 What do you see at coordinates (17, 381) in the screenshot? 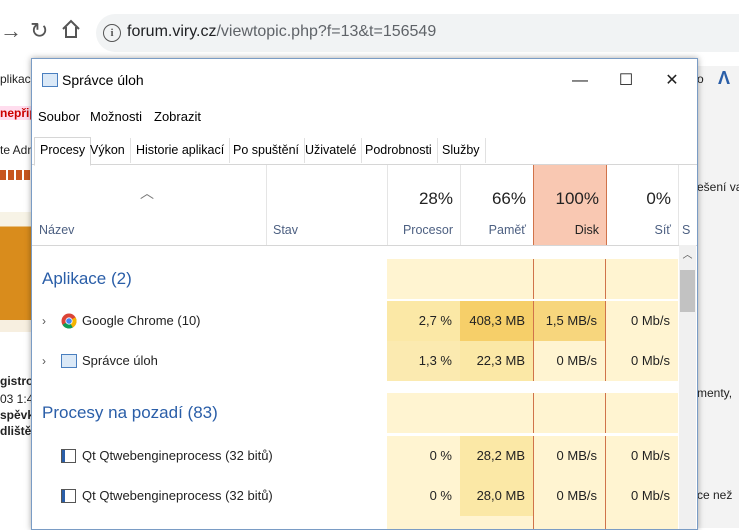
I see `bg-text: gistro` at bounding box center [17, 381].